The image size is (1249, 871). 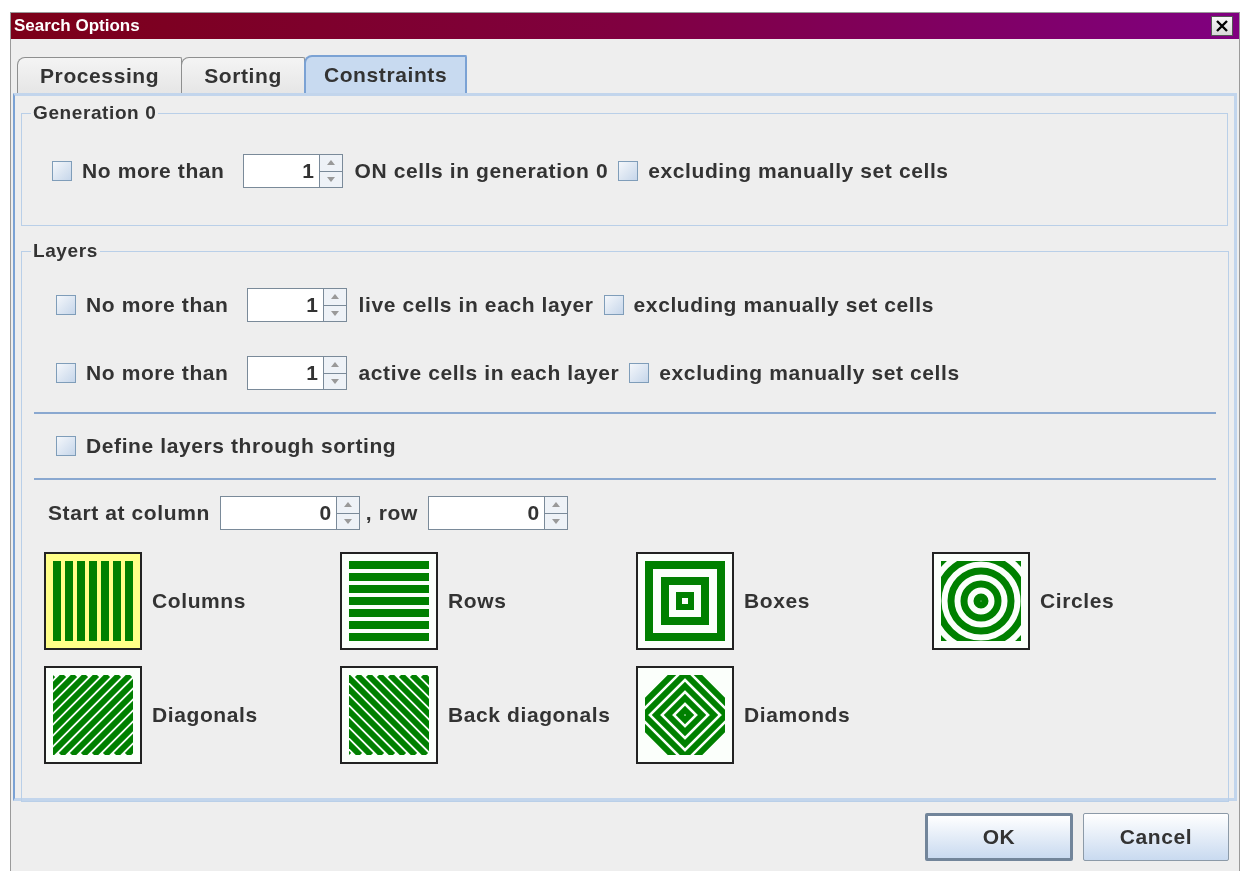 What do you see at coordinates (481, 171) in the screenshot?
I see `spinner-suffix: ON cells in generation 0` at bounding box center [481, 171].